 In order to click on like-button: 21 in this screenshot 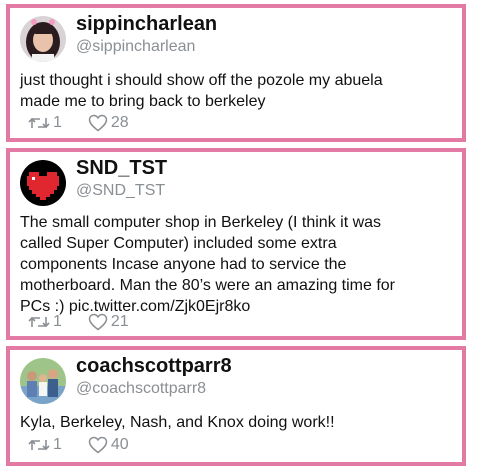, I will do `click(108, 322)`.